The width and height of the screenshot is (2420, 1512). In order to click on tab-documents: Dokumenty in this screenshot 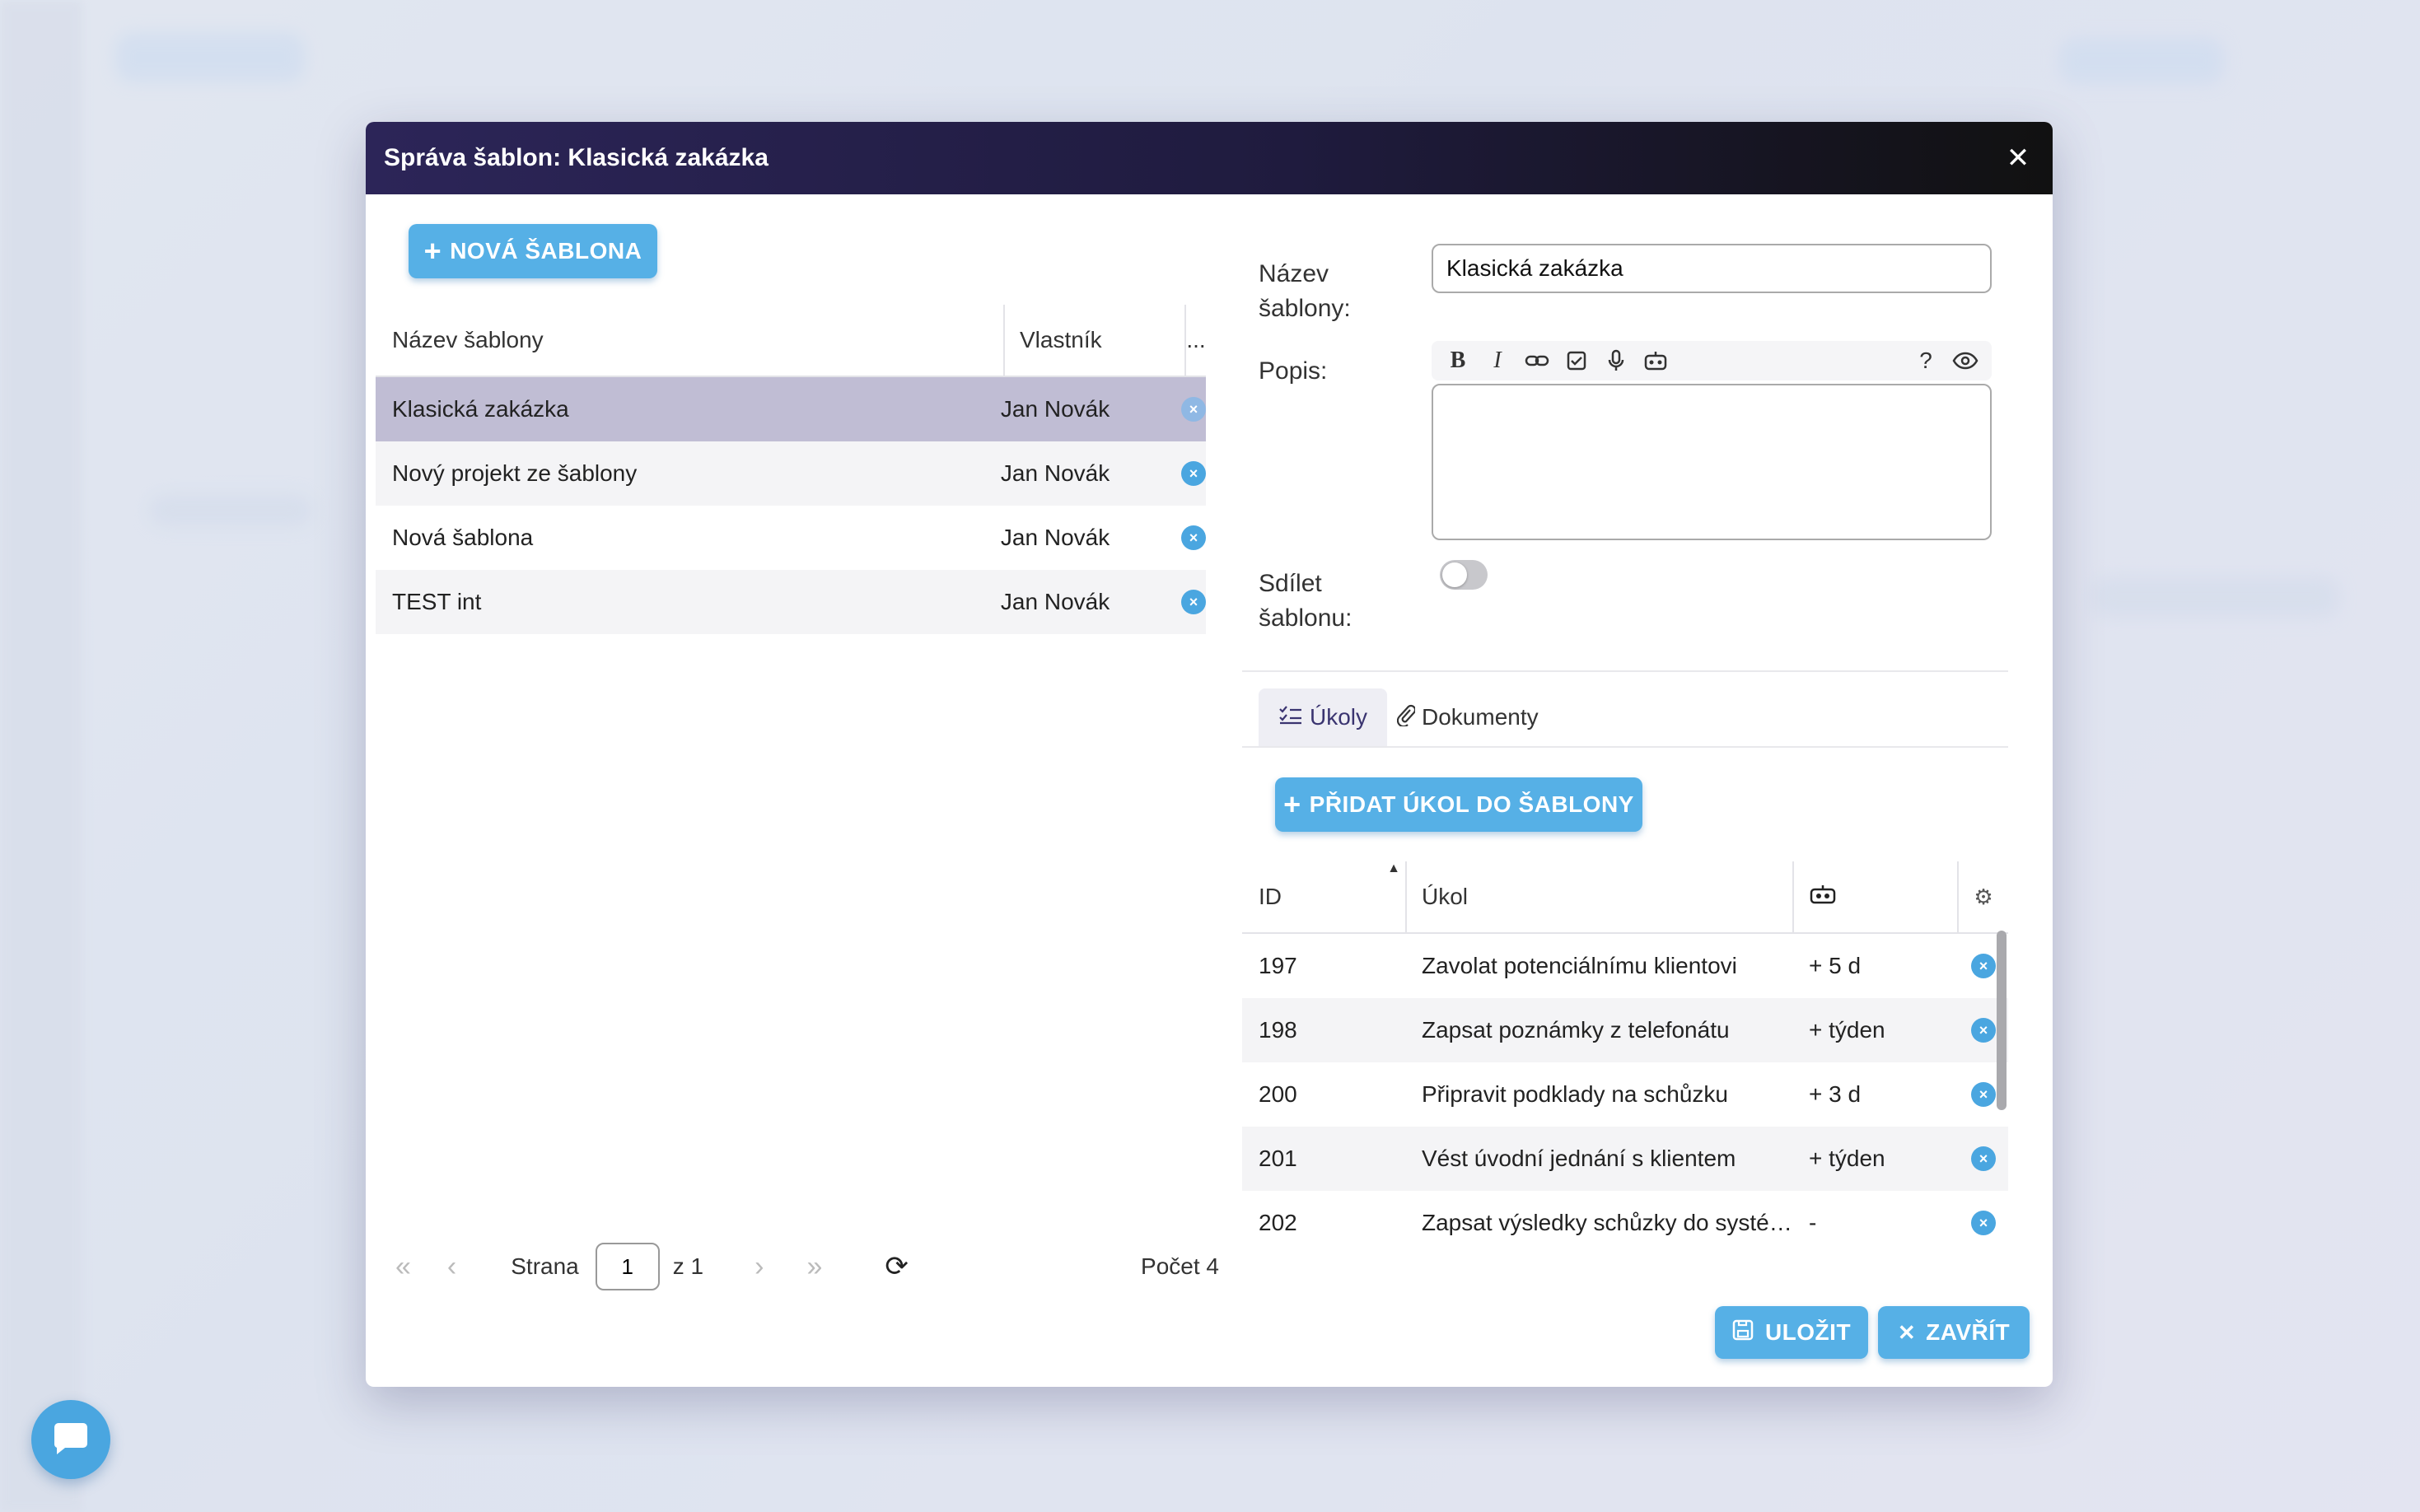, I will do `click(1467, 717)`.